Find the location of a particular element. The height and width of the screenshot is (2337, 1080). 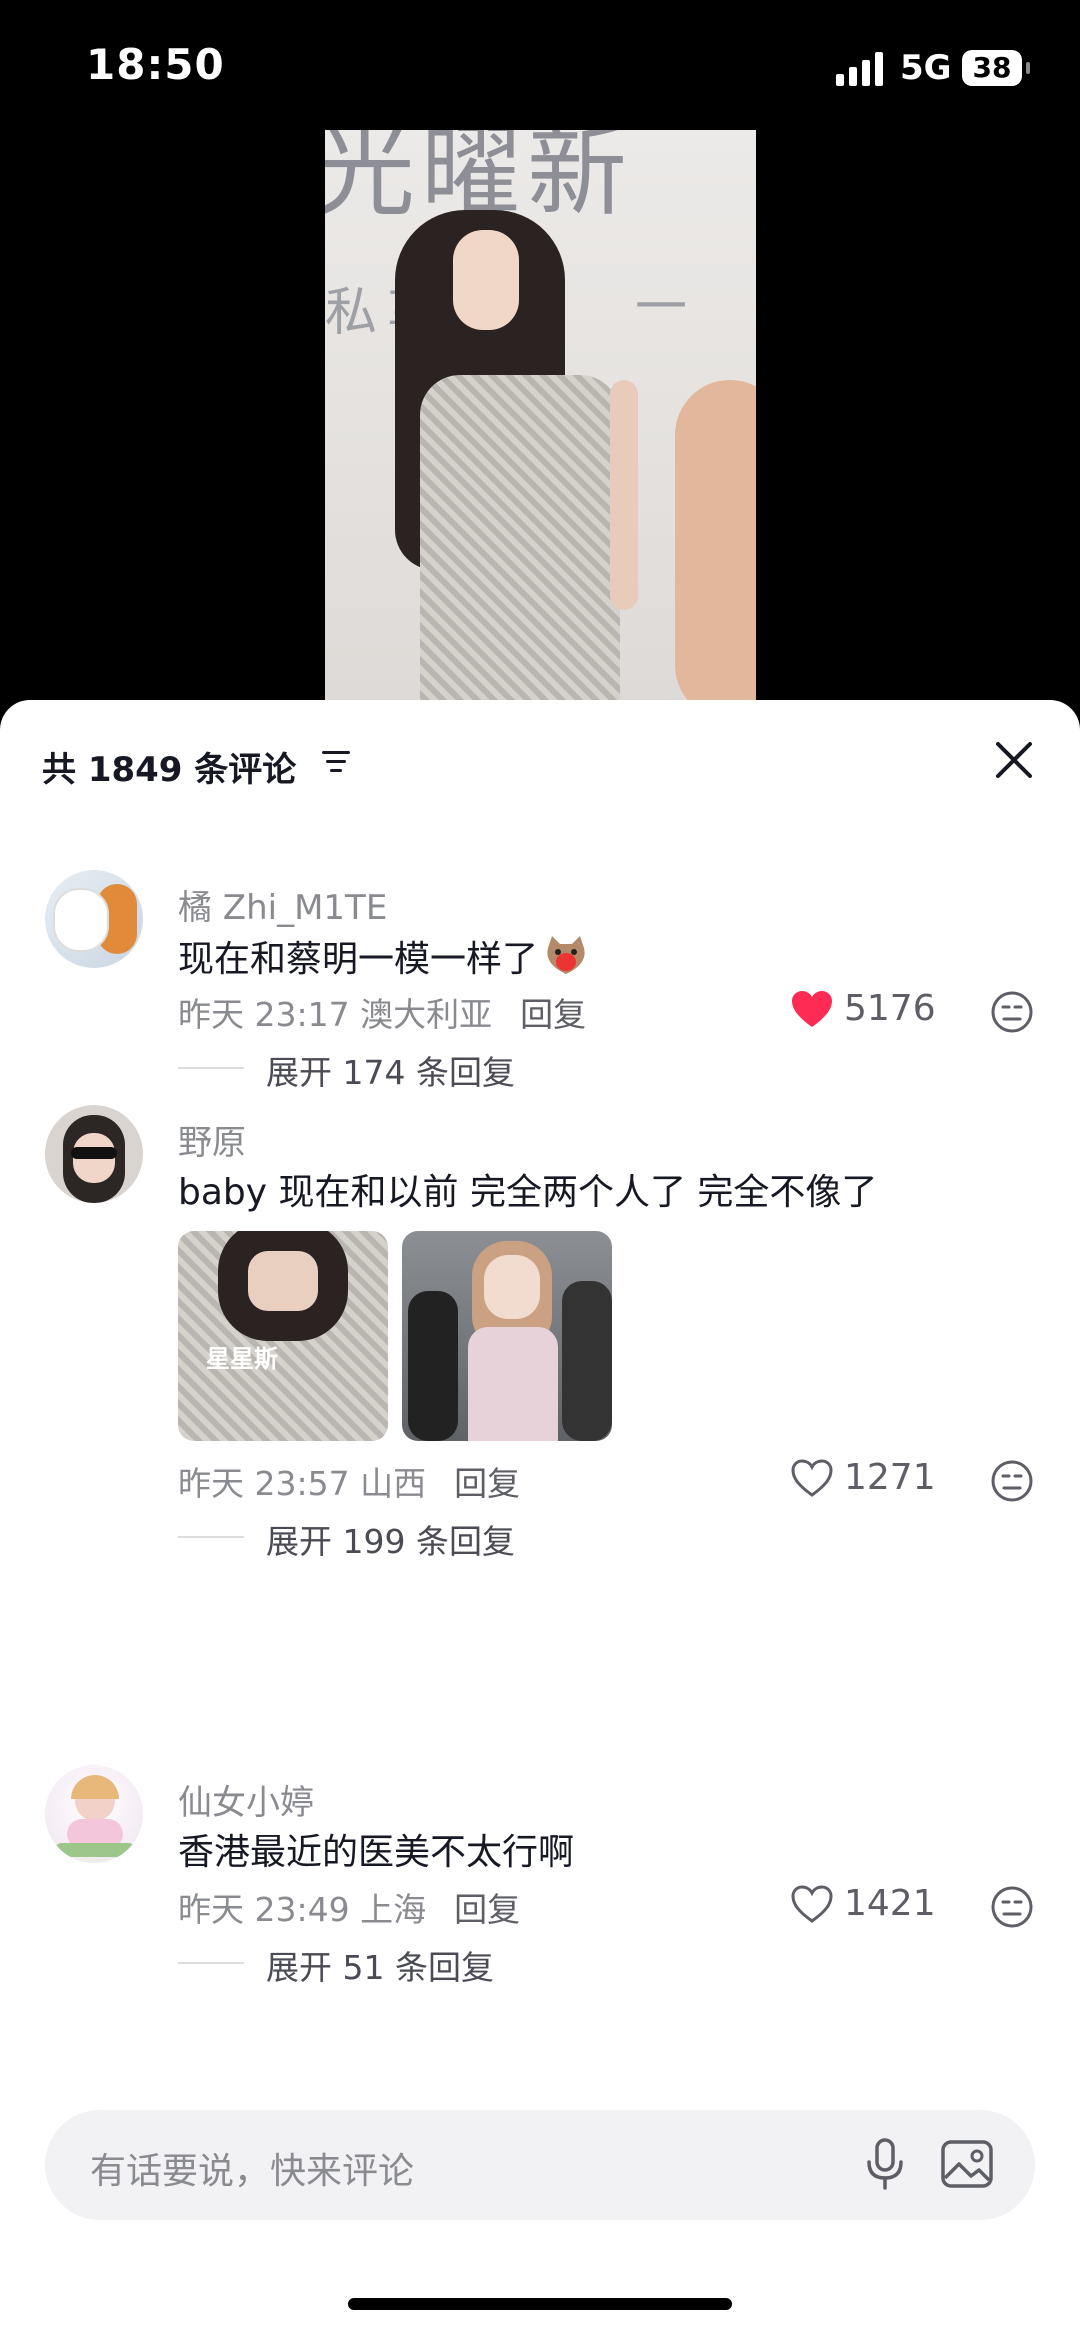

like-count: 1421 is located at coordinates (890, 1903).